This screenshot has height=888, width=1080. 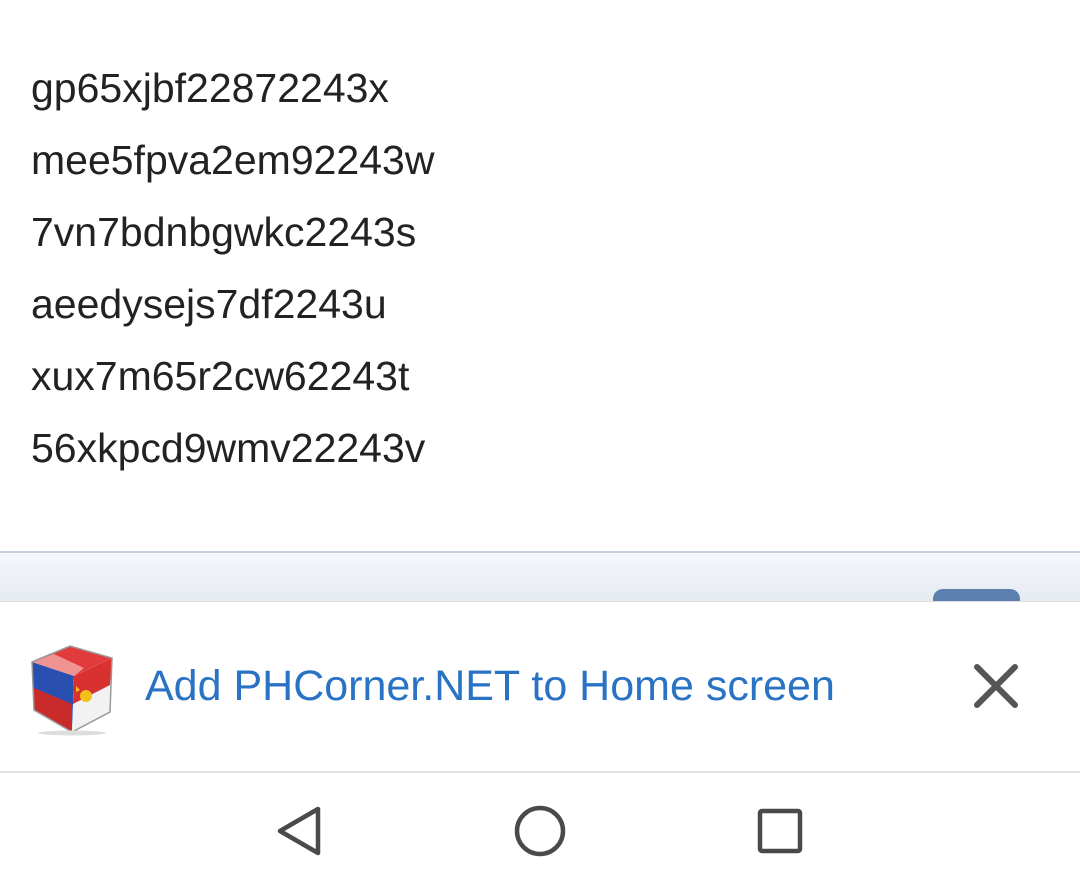 What do you see at coordinates (209, 304) in the screenshot?
I see `code-item-4: aeedysejs7df2243u` at bounding box center [209, 304].